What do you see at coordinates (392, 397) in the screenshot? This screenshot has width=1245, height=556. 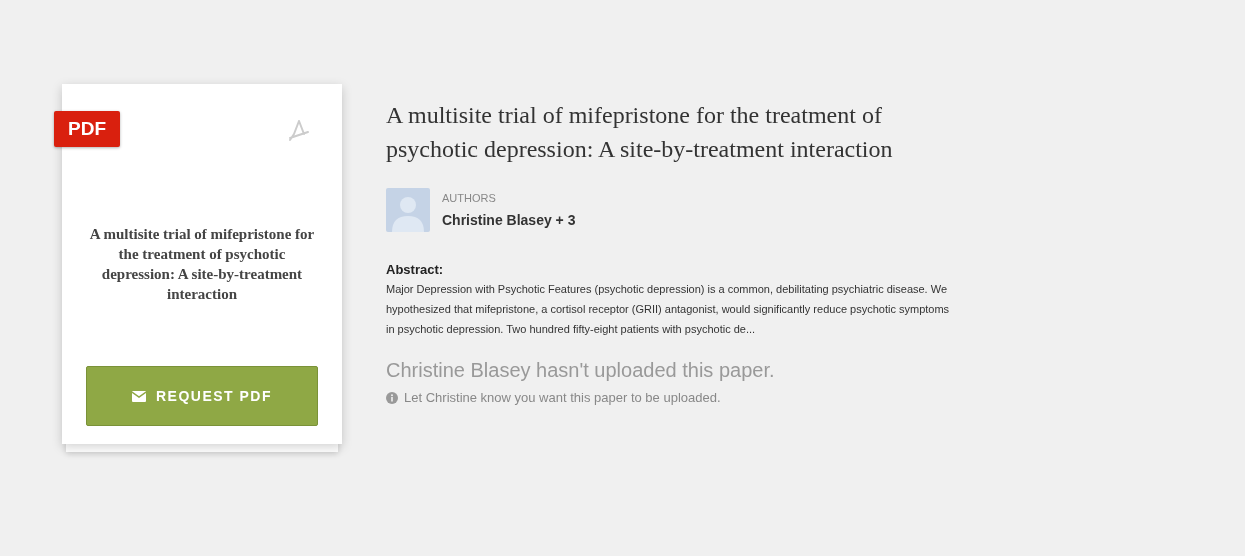 I see `info-icon` at bounding box center [392, 397].